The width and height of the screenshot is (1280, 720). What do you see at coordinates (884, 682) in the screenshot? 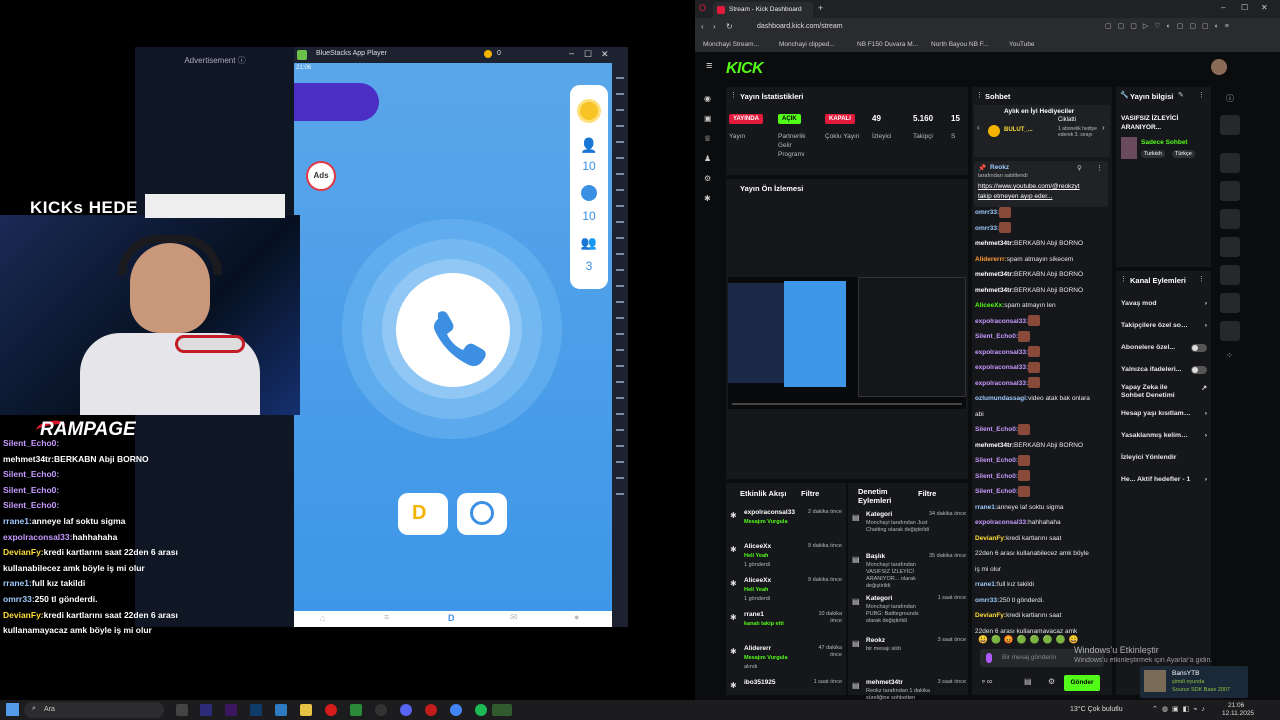
I see `mod-name: mehmet34tr` at bounding box center [884, 682].